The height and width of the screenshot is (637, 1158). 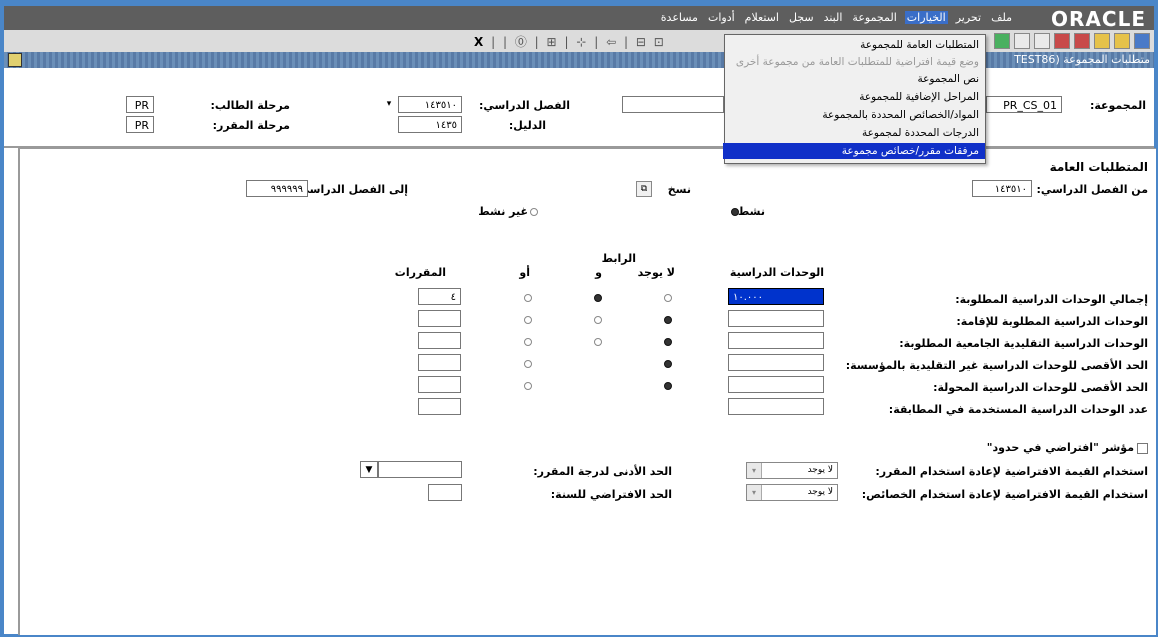 What do you see at coordinates (439, 340) in the screenshot?
I see `row2-courses-field` at bounding box center [439, 340].